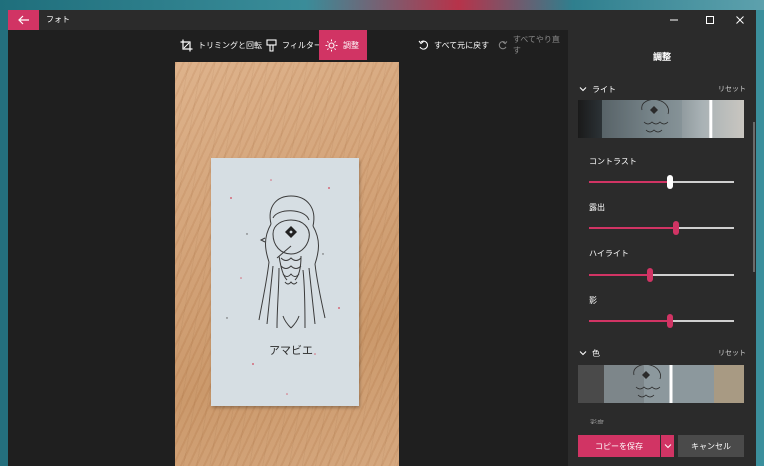 The height and width of the screenshot is (466, 764). I want to click on light-strip-marker, so click(711, 119).